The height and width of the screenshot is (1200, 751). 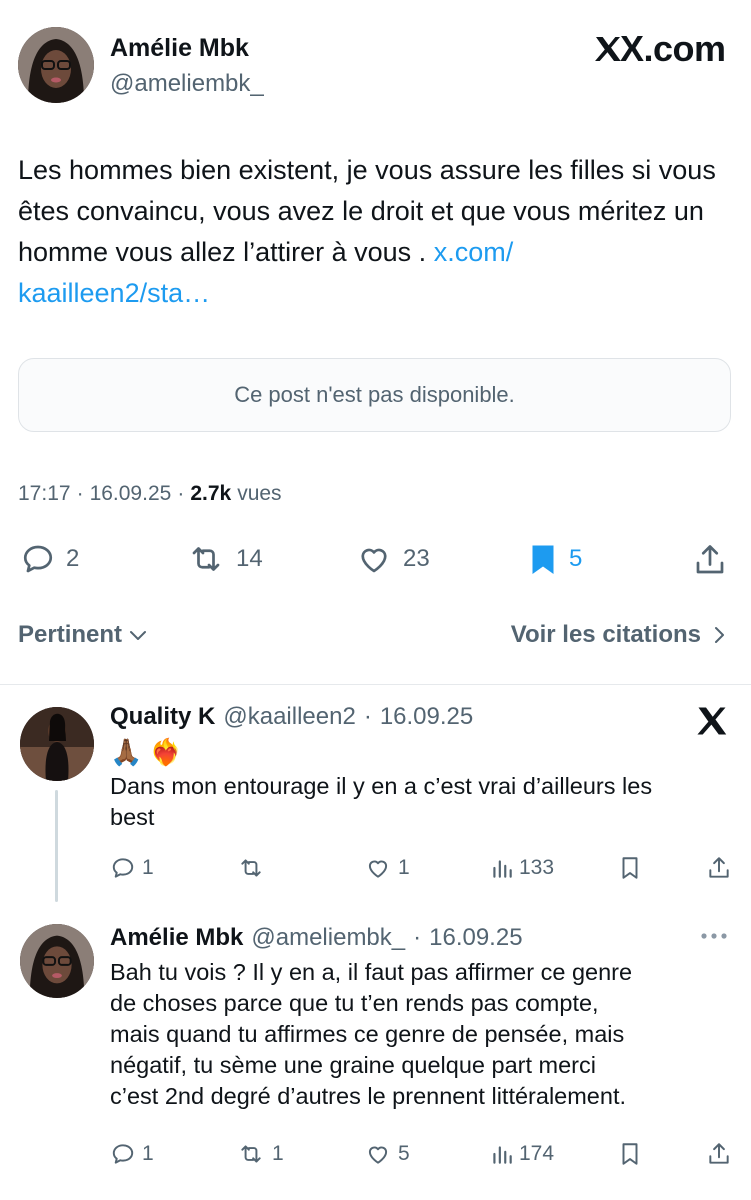 I want to click on reply2-reply-button: 1, so click(x=132, y=1154).